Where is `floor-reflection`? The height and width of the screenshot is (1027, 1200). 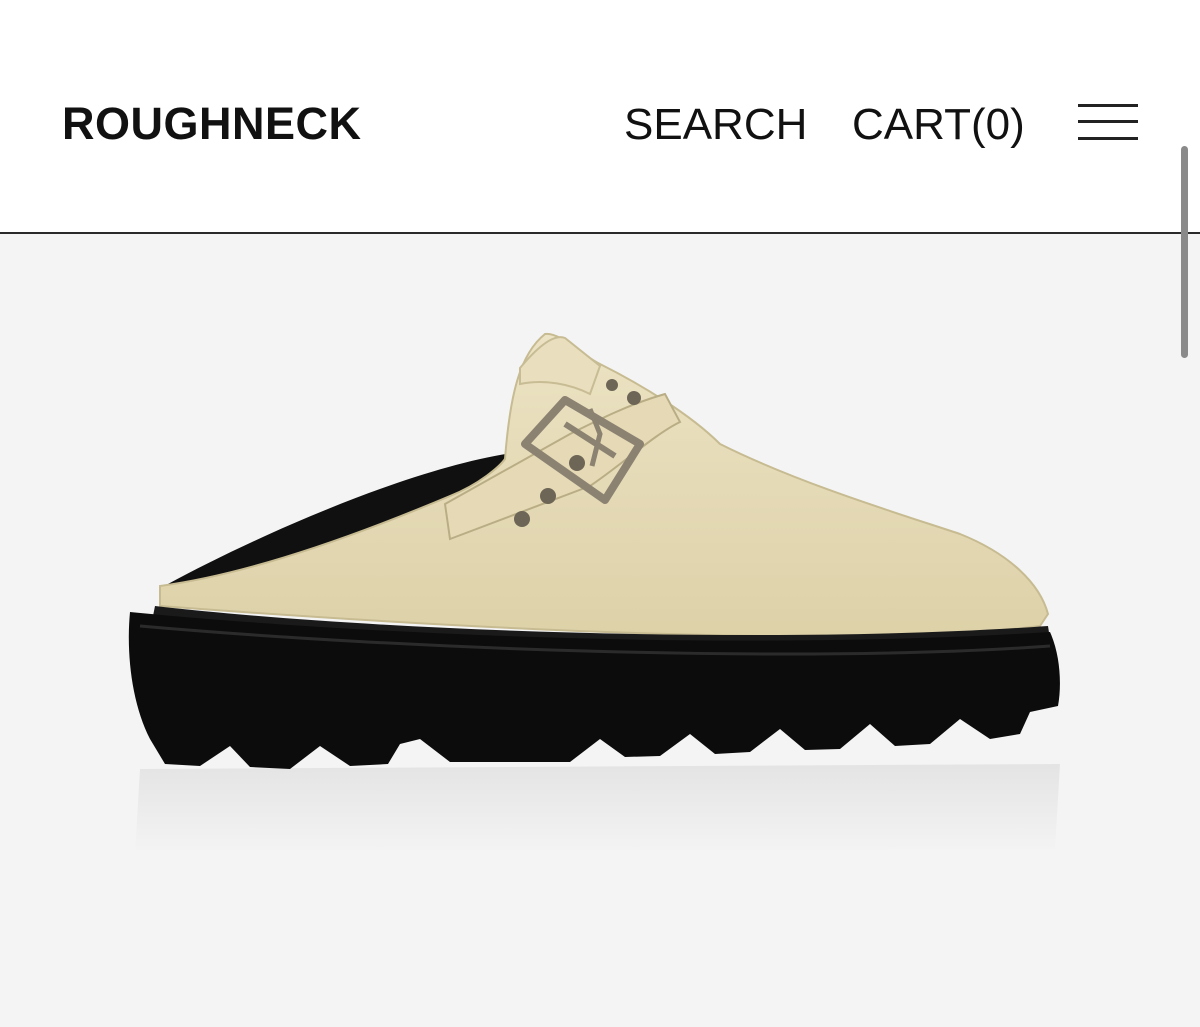
floor-reflection is located at coordinates (597, 809).